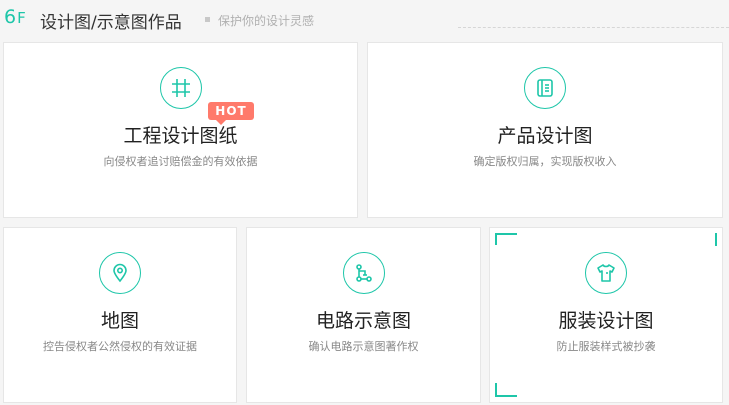 Image resolution: width=729 pixels, height=405 pixels. Describe the element at coordinates (363, 321) in the screenshot. I see `card-title: 电路示意图` at that location.